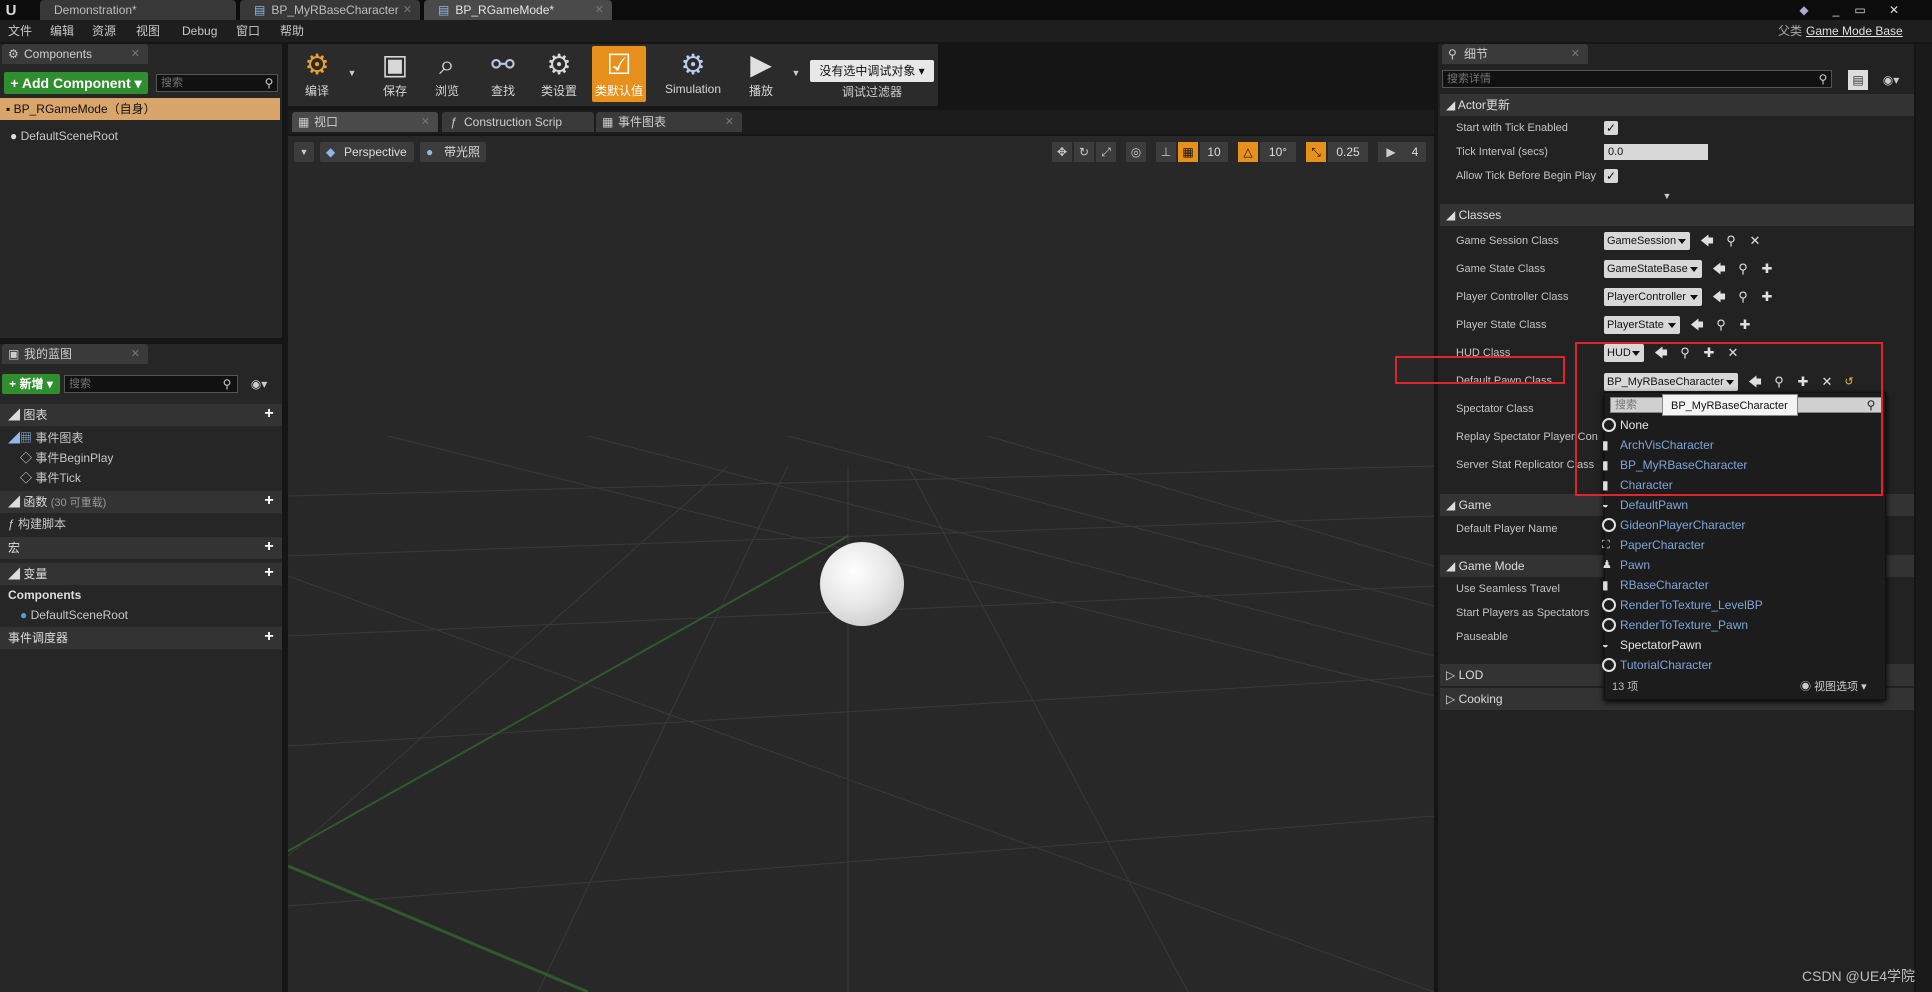  Describe the element at coordinates (1755, 241) in the screenshot. I see `clear-icon: ✕` at that location.